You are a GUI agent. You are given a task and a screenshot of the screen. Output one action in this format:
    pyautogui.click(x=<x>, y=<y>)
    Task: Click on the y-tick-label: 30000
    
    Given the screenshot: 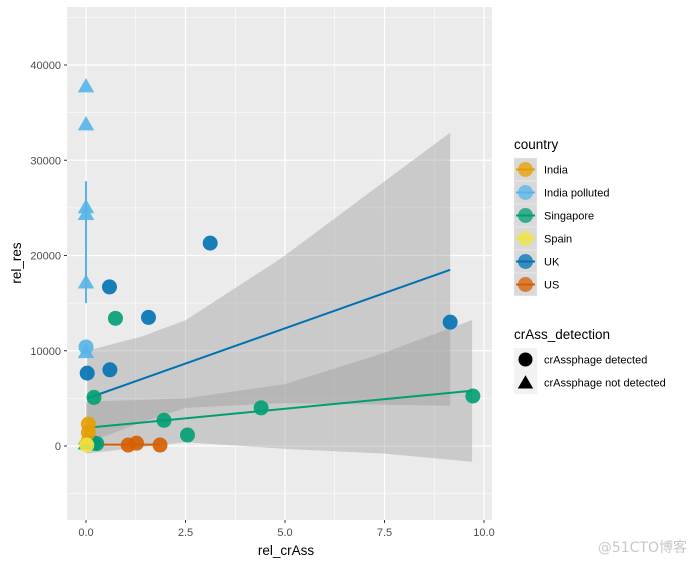 What is the action you would take?
    pyautogui.click(x=45, y=161)
    